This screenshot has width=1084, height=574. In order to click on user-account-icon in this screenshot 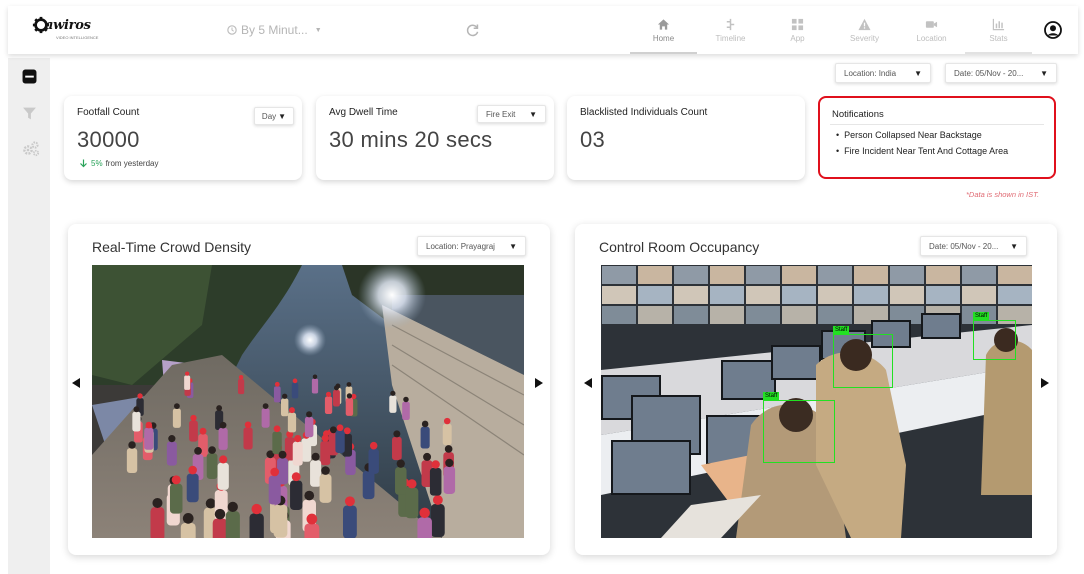, I will do `click(1053, 30)`.